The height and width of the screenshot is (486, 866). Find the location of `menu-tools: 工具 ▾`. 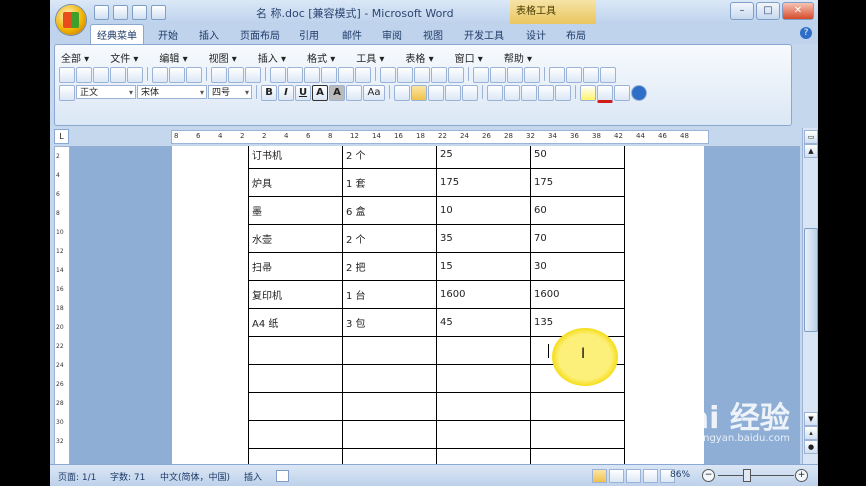

menu-tools: 工具 ▾ is located at coordinates (370, 57).